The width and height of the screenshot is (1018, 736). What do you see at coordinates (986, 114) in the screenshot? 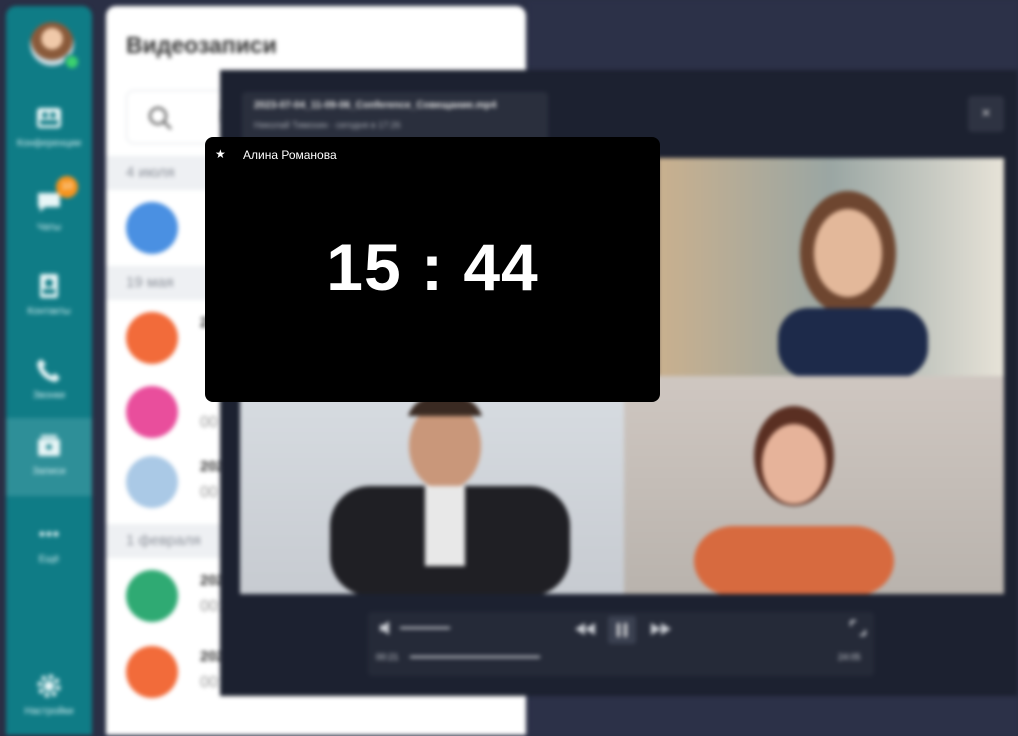
I see `close-button: ×` at bounding box center [986, 114].